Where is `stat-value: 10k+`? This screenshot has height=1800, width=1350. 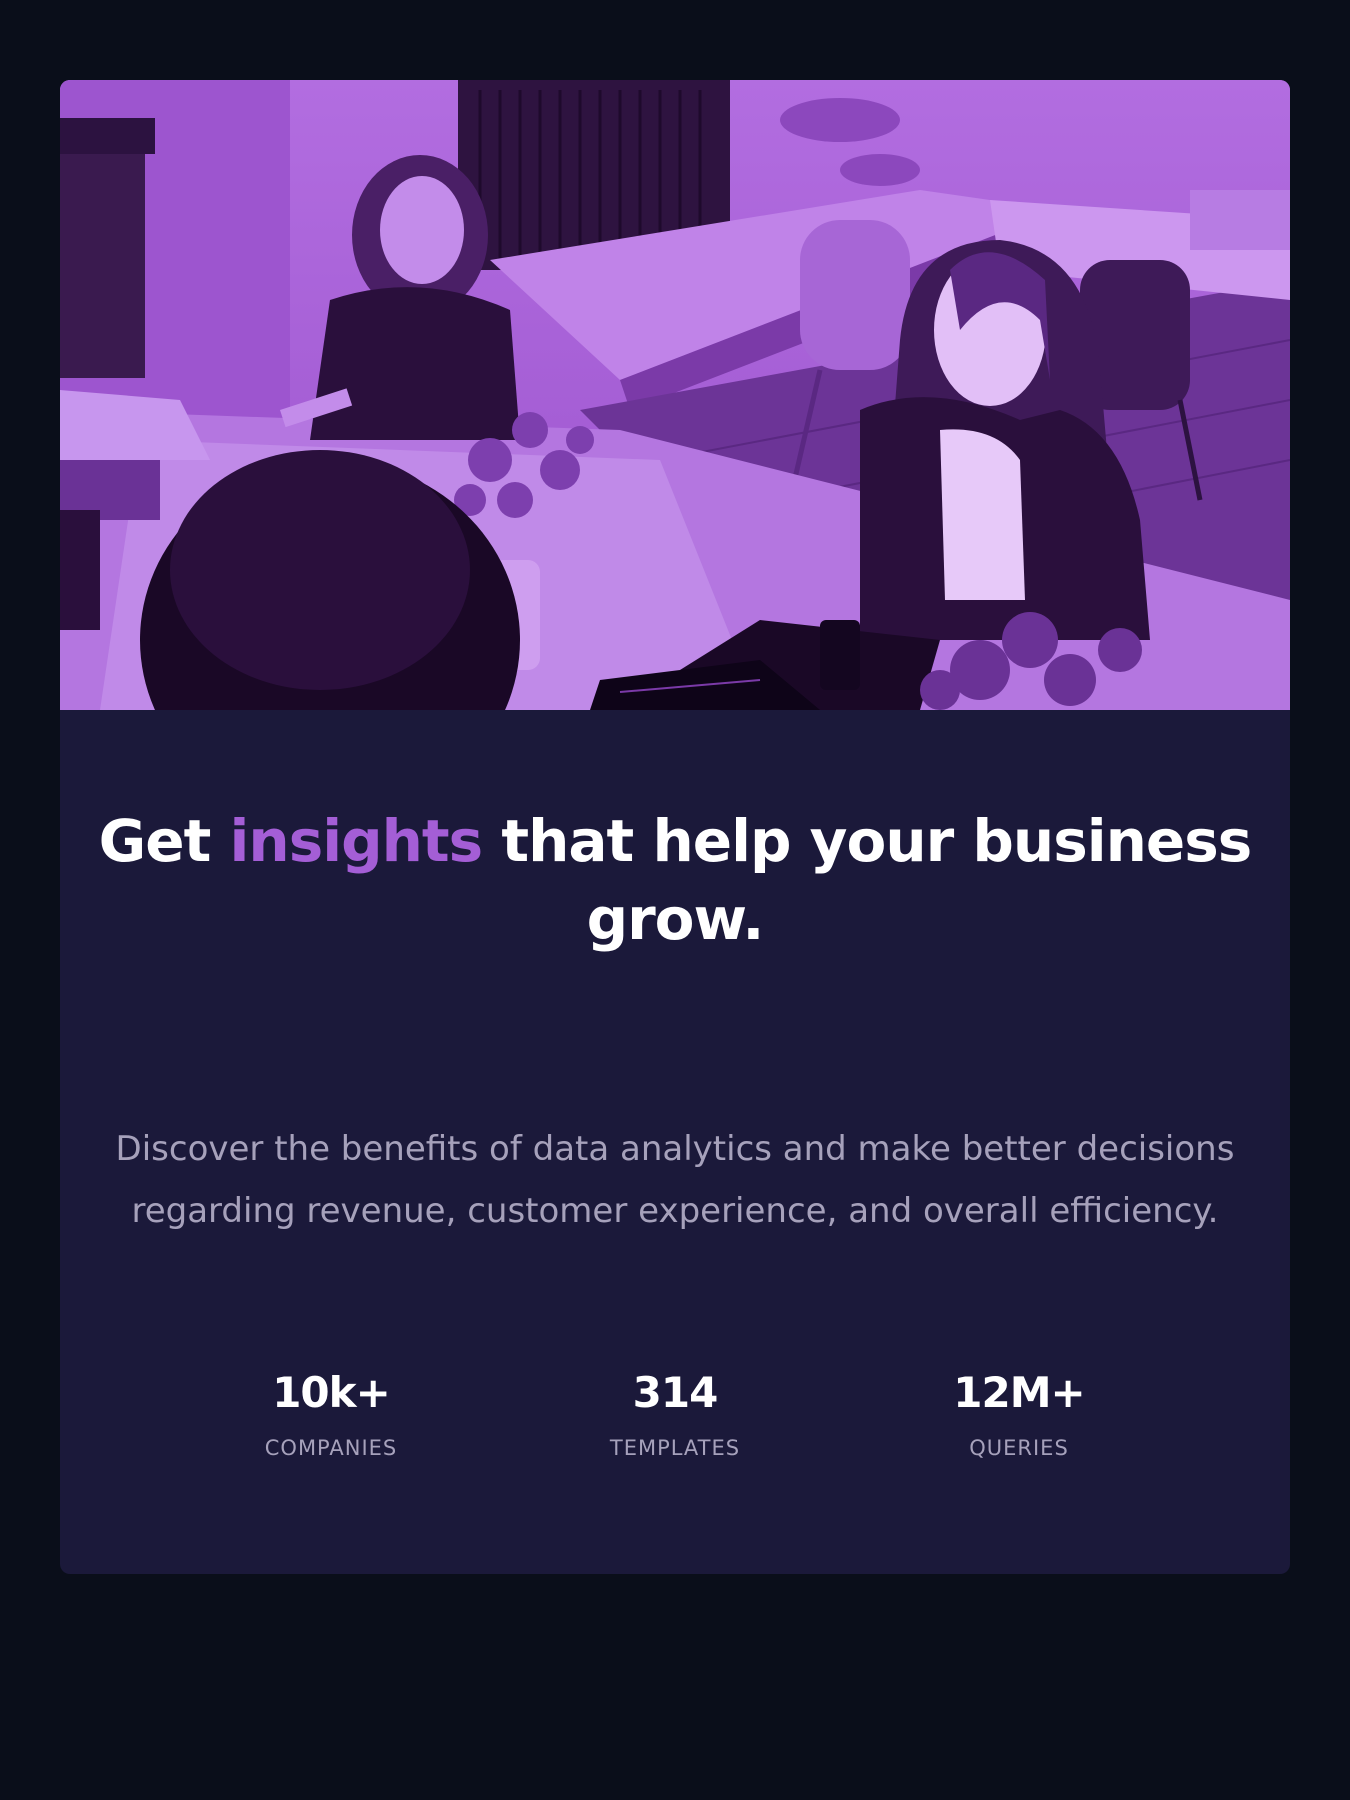
stat-value: 10k+ is located at coordinates (331, 1392).